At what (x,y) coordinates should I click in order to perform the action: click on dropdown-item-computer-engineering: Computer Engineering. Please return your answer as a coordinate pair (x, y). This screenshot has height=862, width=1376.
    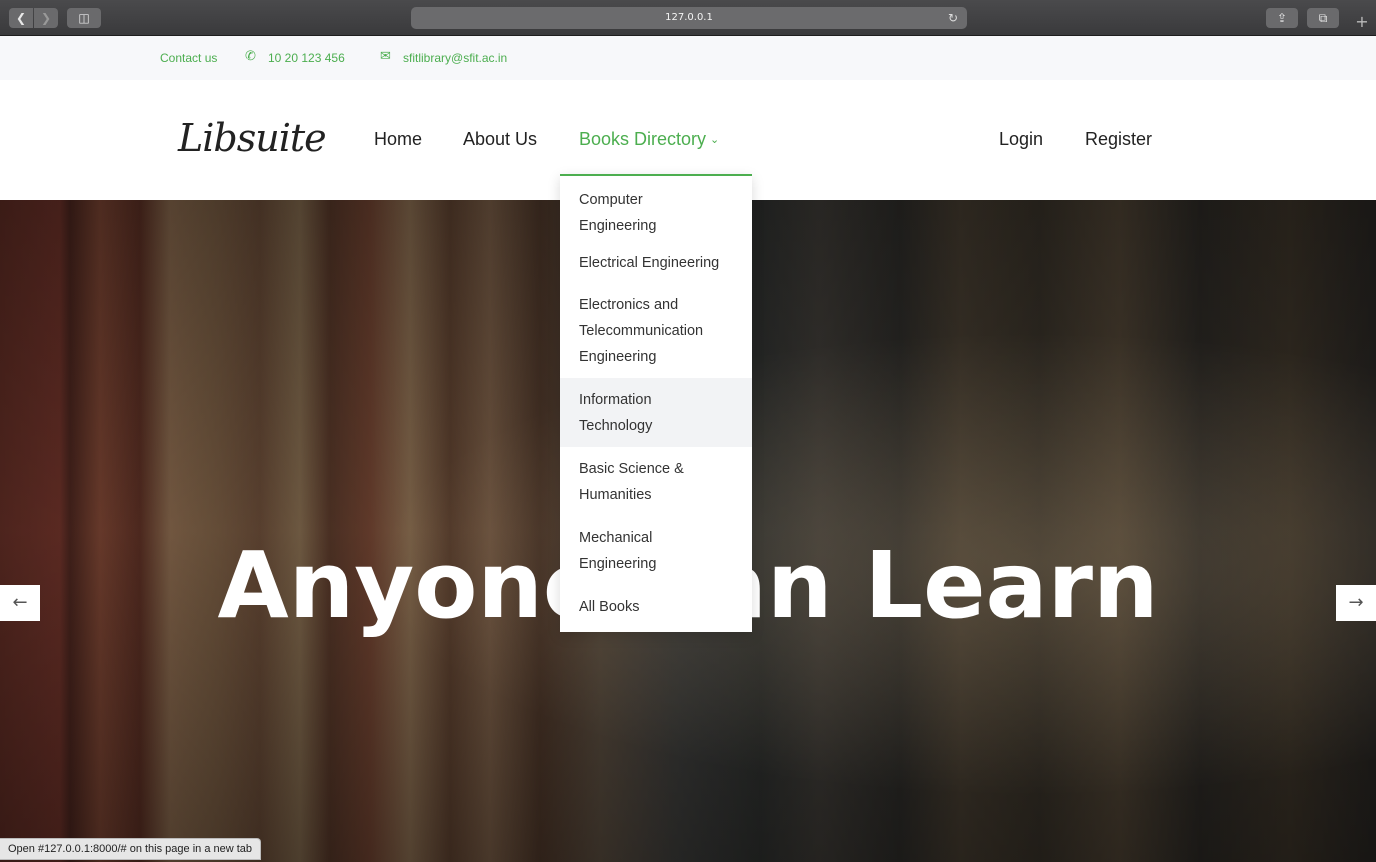
    Looking at the image, I should click on (656, 210).